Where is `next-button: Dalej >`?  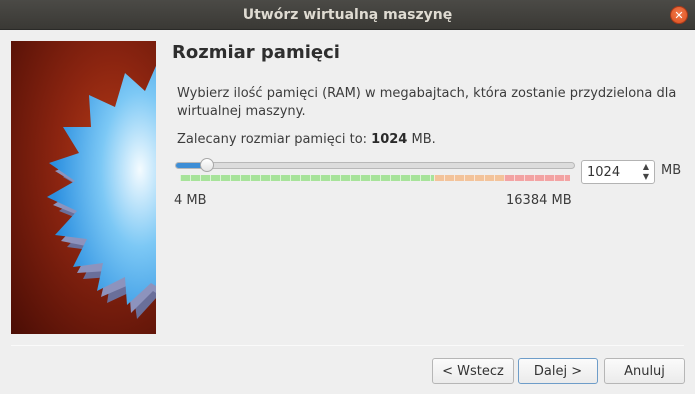
next-button: Dalej > is located at coordinates (558, 371).